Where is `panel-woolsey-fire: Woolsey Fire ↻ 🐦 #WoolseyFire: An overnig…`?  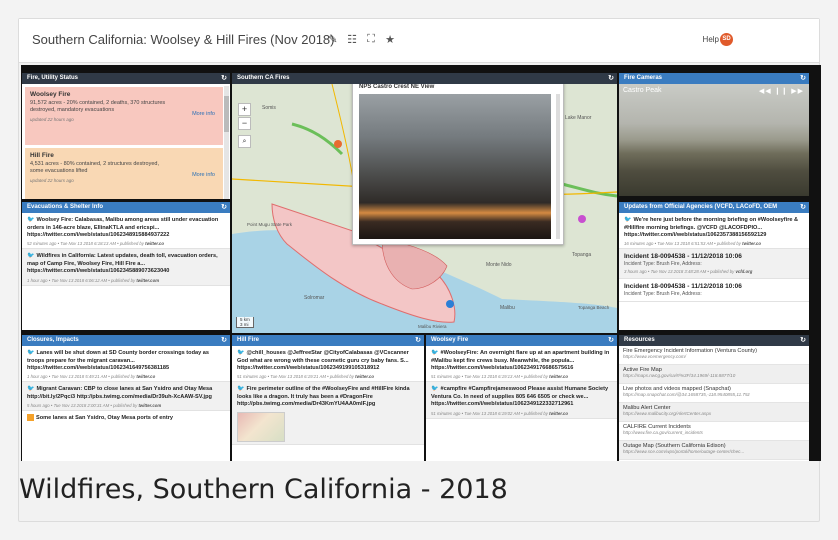
panel-woolsey-fire: Woolsey Fire ↻ 🐦 #WoolseyFire: An overnig… is located at coordinates (521, 398).